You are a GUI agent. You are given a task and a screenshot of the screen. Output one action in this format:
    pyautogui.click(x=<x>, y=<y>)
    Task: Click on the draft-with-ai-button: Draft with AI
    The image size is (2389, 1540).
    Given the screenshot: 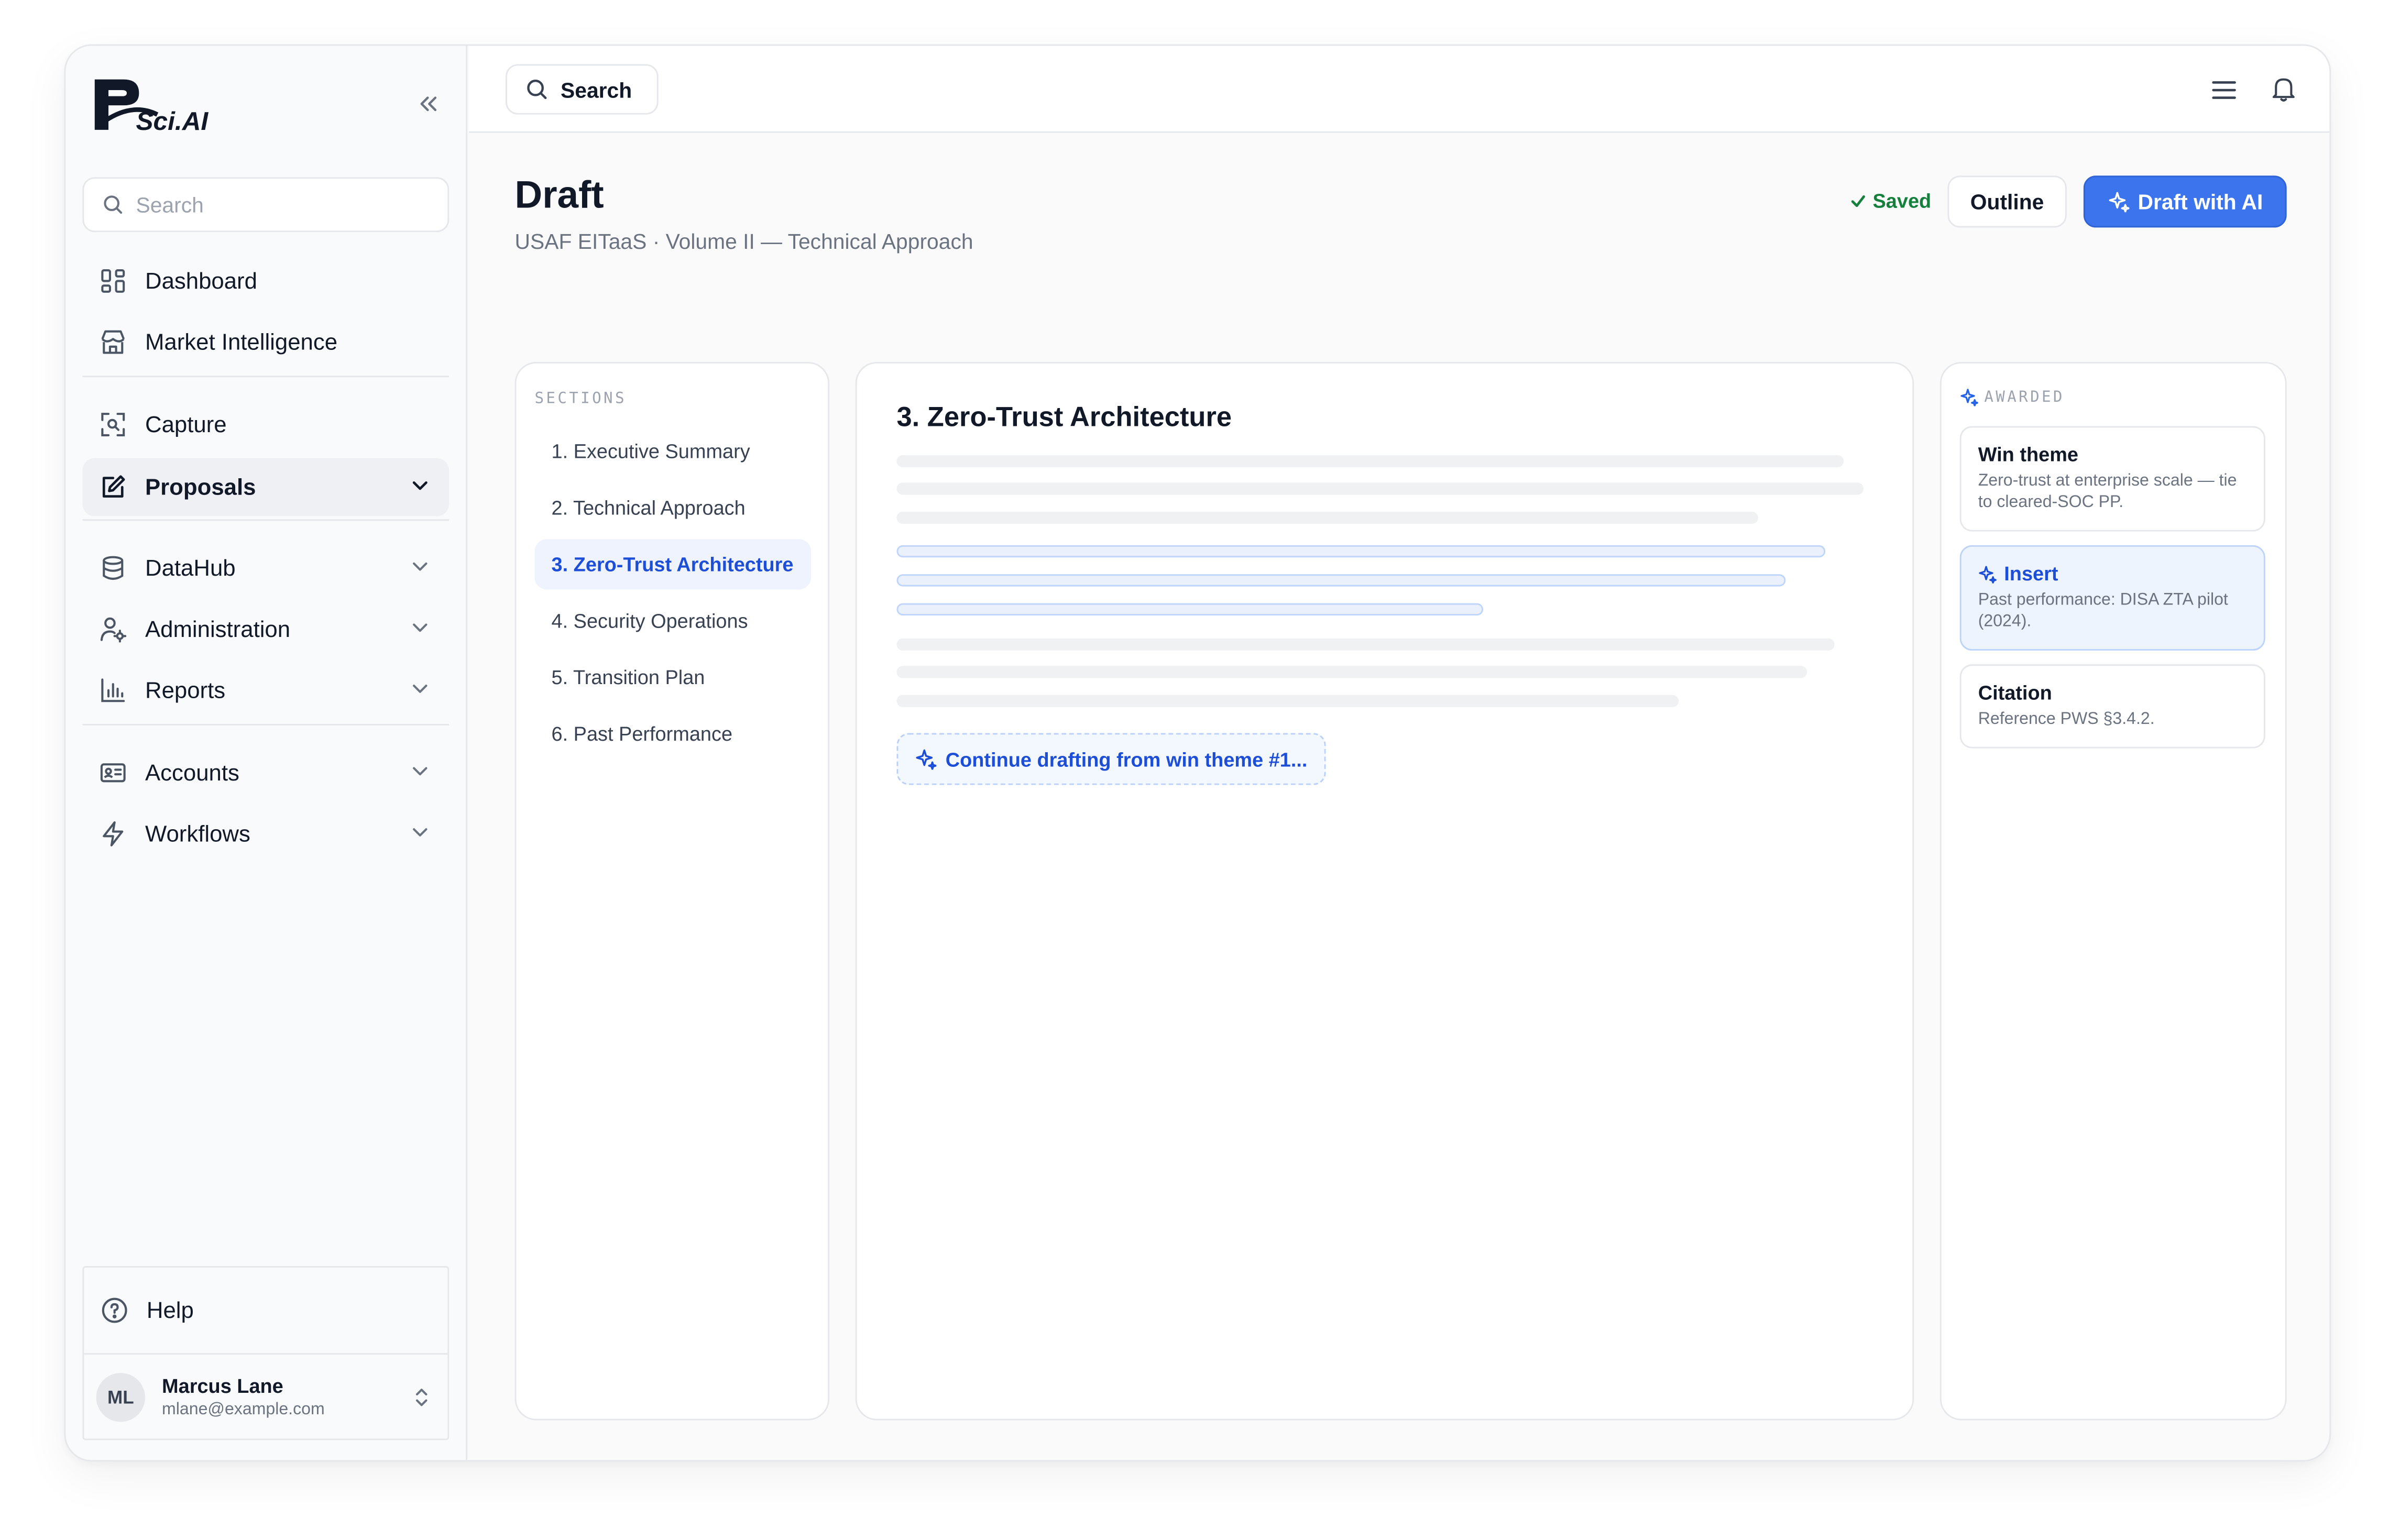 What is the action you would take?
    pyautogui.click(x=2185, y=201)
    